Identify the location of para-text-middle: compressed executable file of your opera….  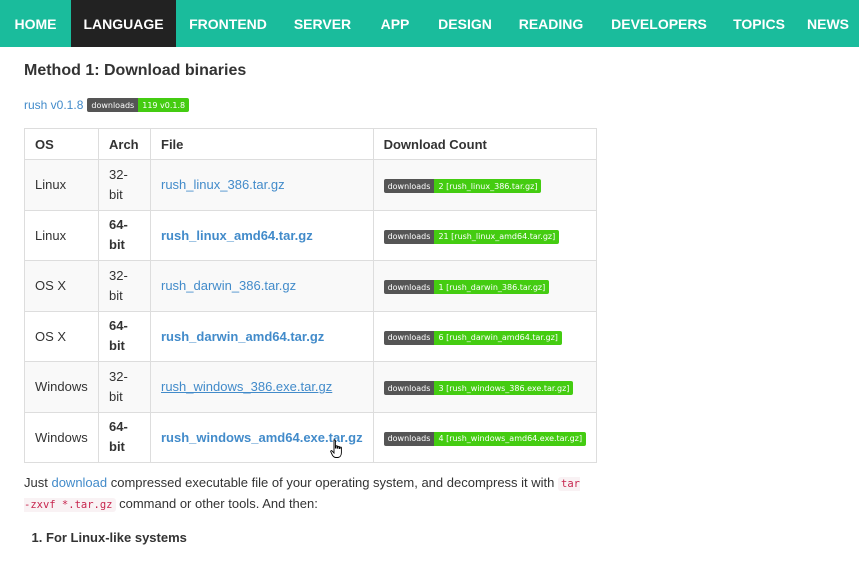
(333, 482).